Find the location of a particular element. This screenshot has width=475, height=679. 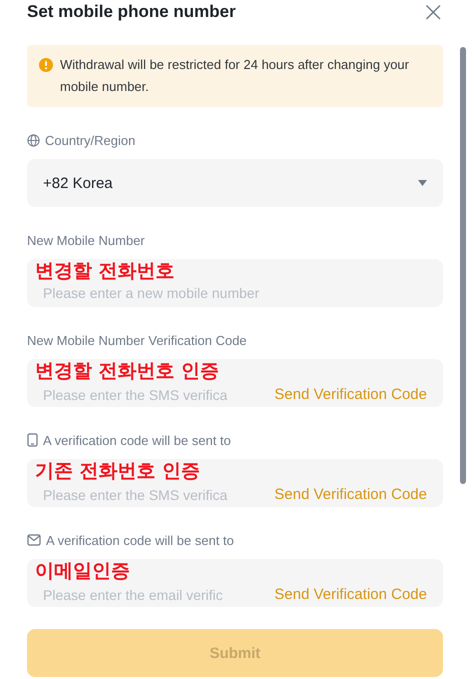

mail-icon is located at coordinates (34, 540).